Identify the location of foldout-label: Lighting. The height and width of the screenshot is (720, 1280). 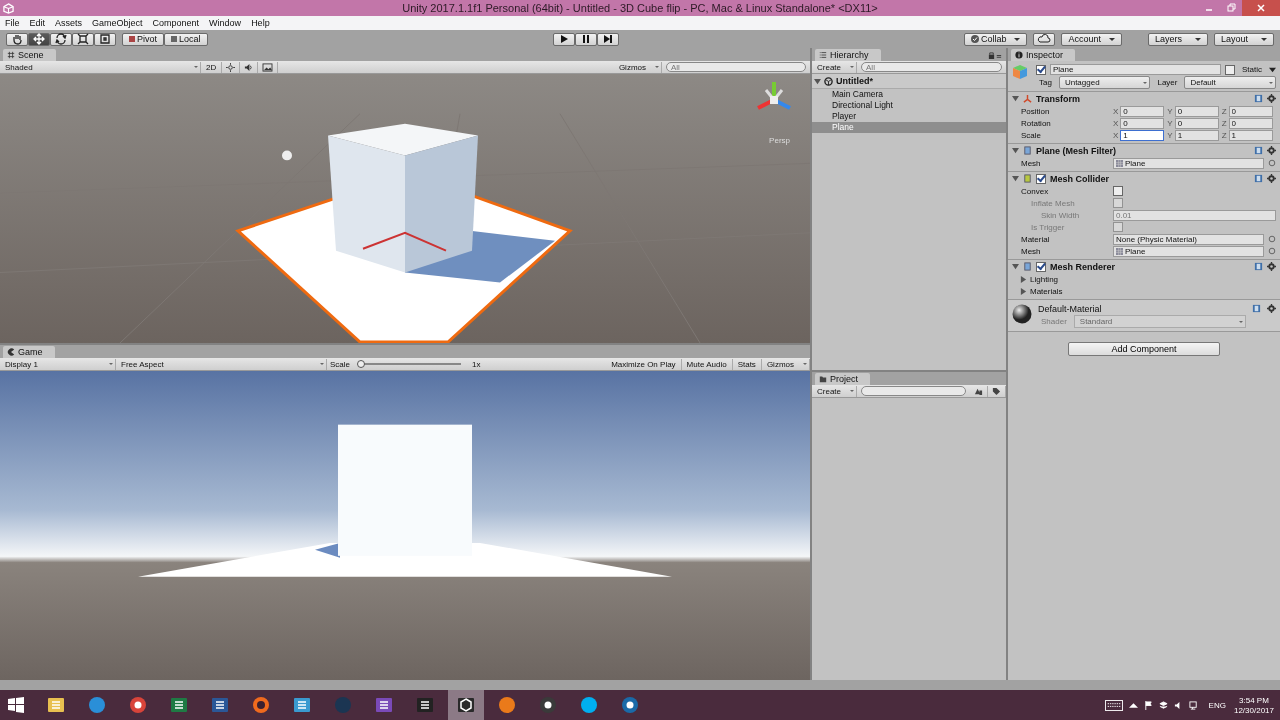
(1044, 279).